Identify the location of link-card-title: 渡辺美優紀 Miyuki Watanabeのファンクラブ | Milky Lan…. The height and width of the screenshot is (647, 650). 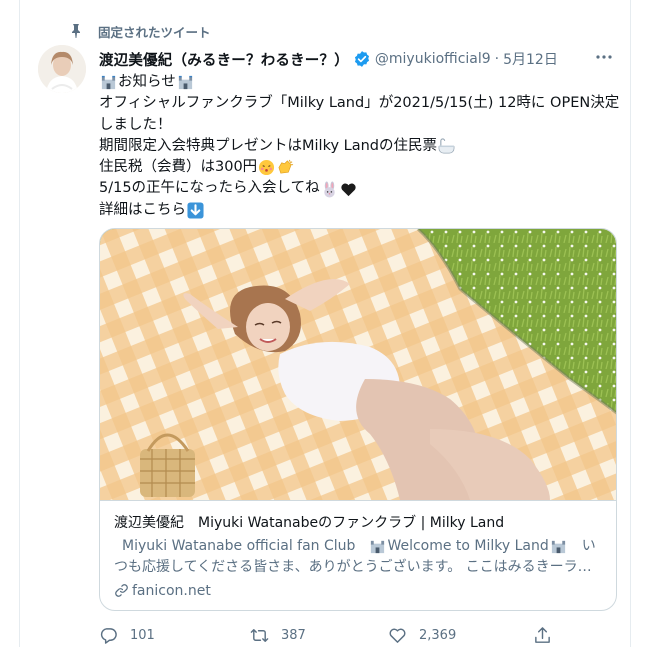
(309, 523).